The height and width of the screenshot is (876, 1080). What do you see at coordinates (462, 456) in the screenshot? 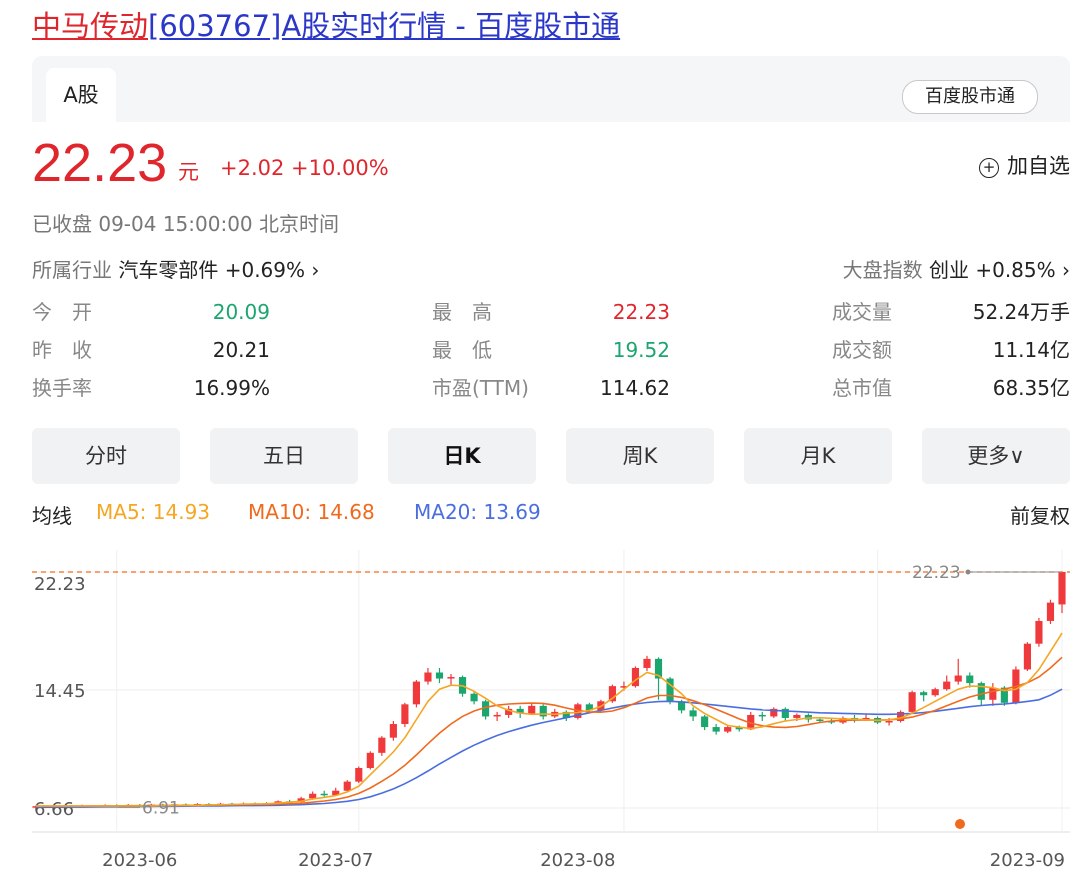
I see `tab-daily-k: 日K` at bounding box center [462, 456].